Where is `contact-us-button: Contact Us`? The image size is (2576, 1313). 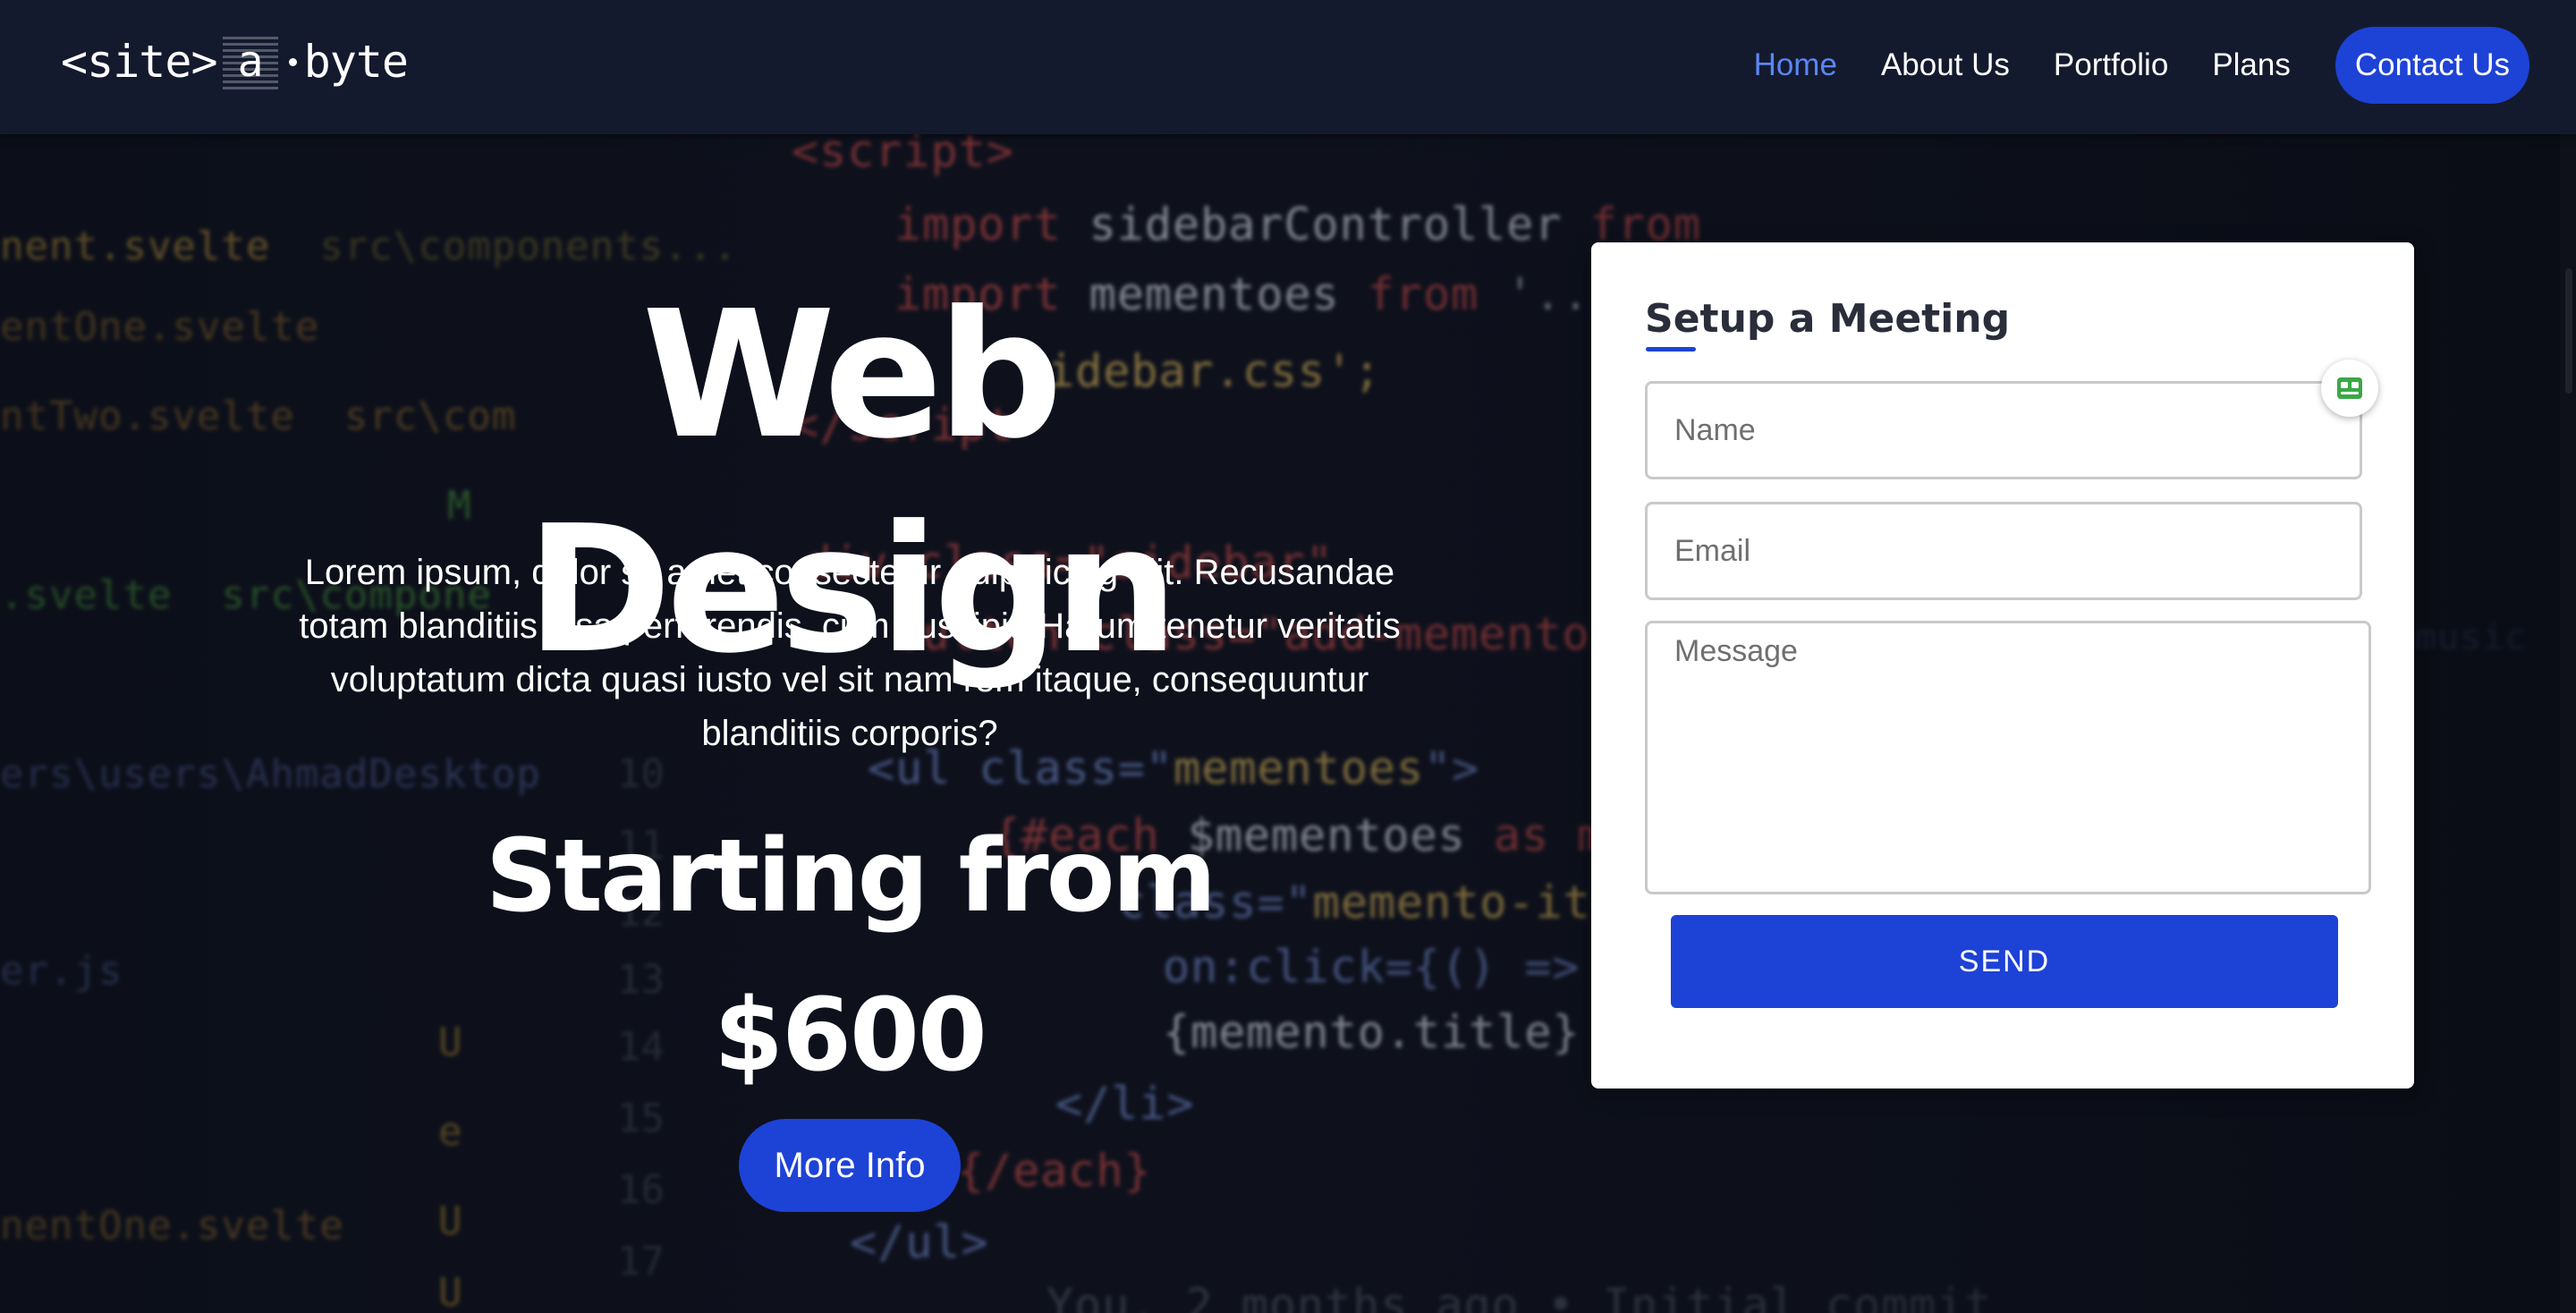 contact-us-button: Contact Us is located at coordinates (2431, 65).